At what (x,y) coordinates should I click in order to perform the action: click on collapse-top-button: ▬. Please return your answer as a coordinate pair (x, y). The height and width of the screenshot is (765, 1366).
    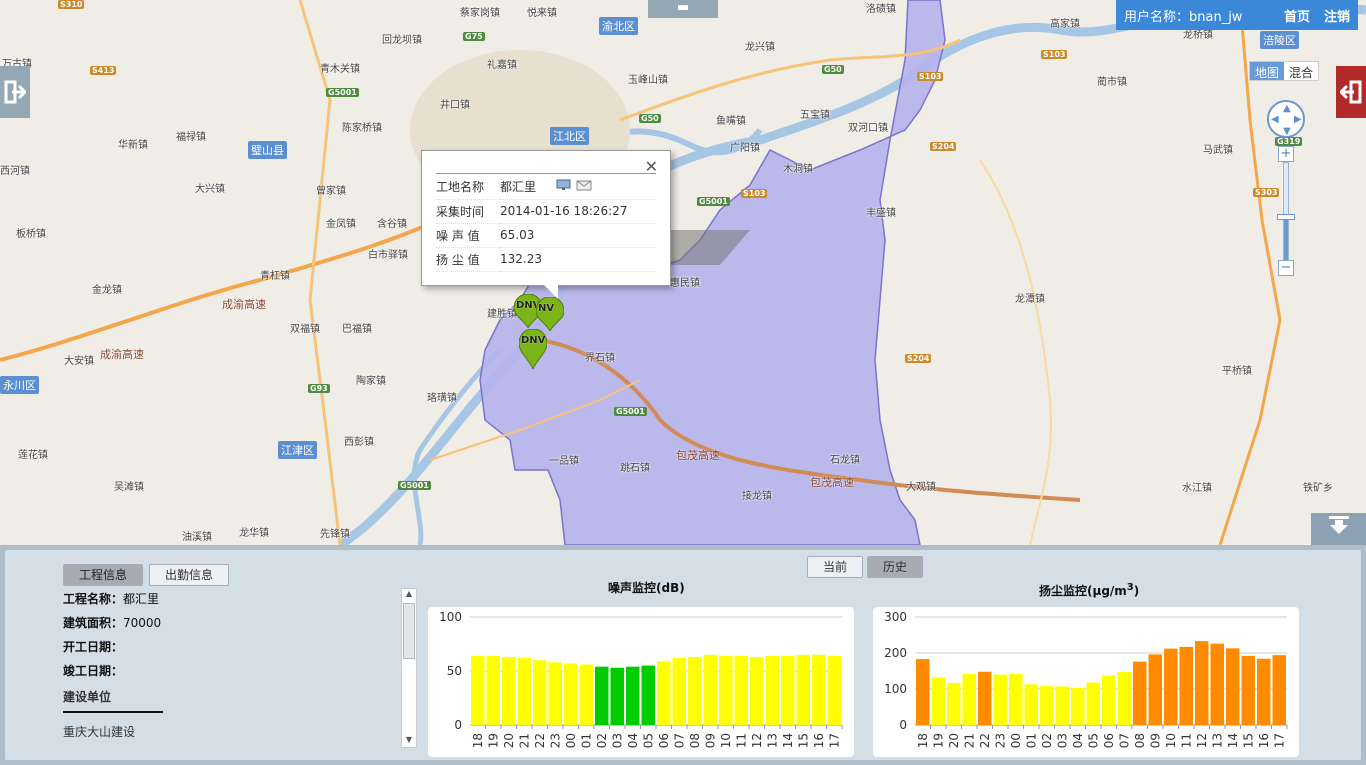
    Looking at the image, I should click on (683, 9).